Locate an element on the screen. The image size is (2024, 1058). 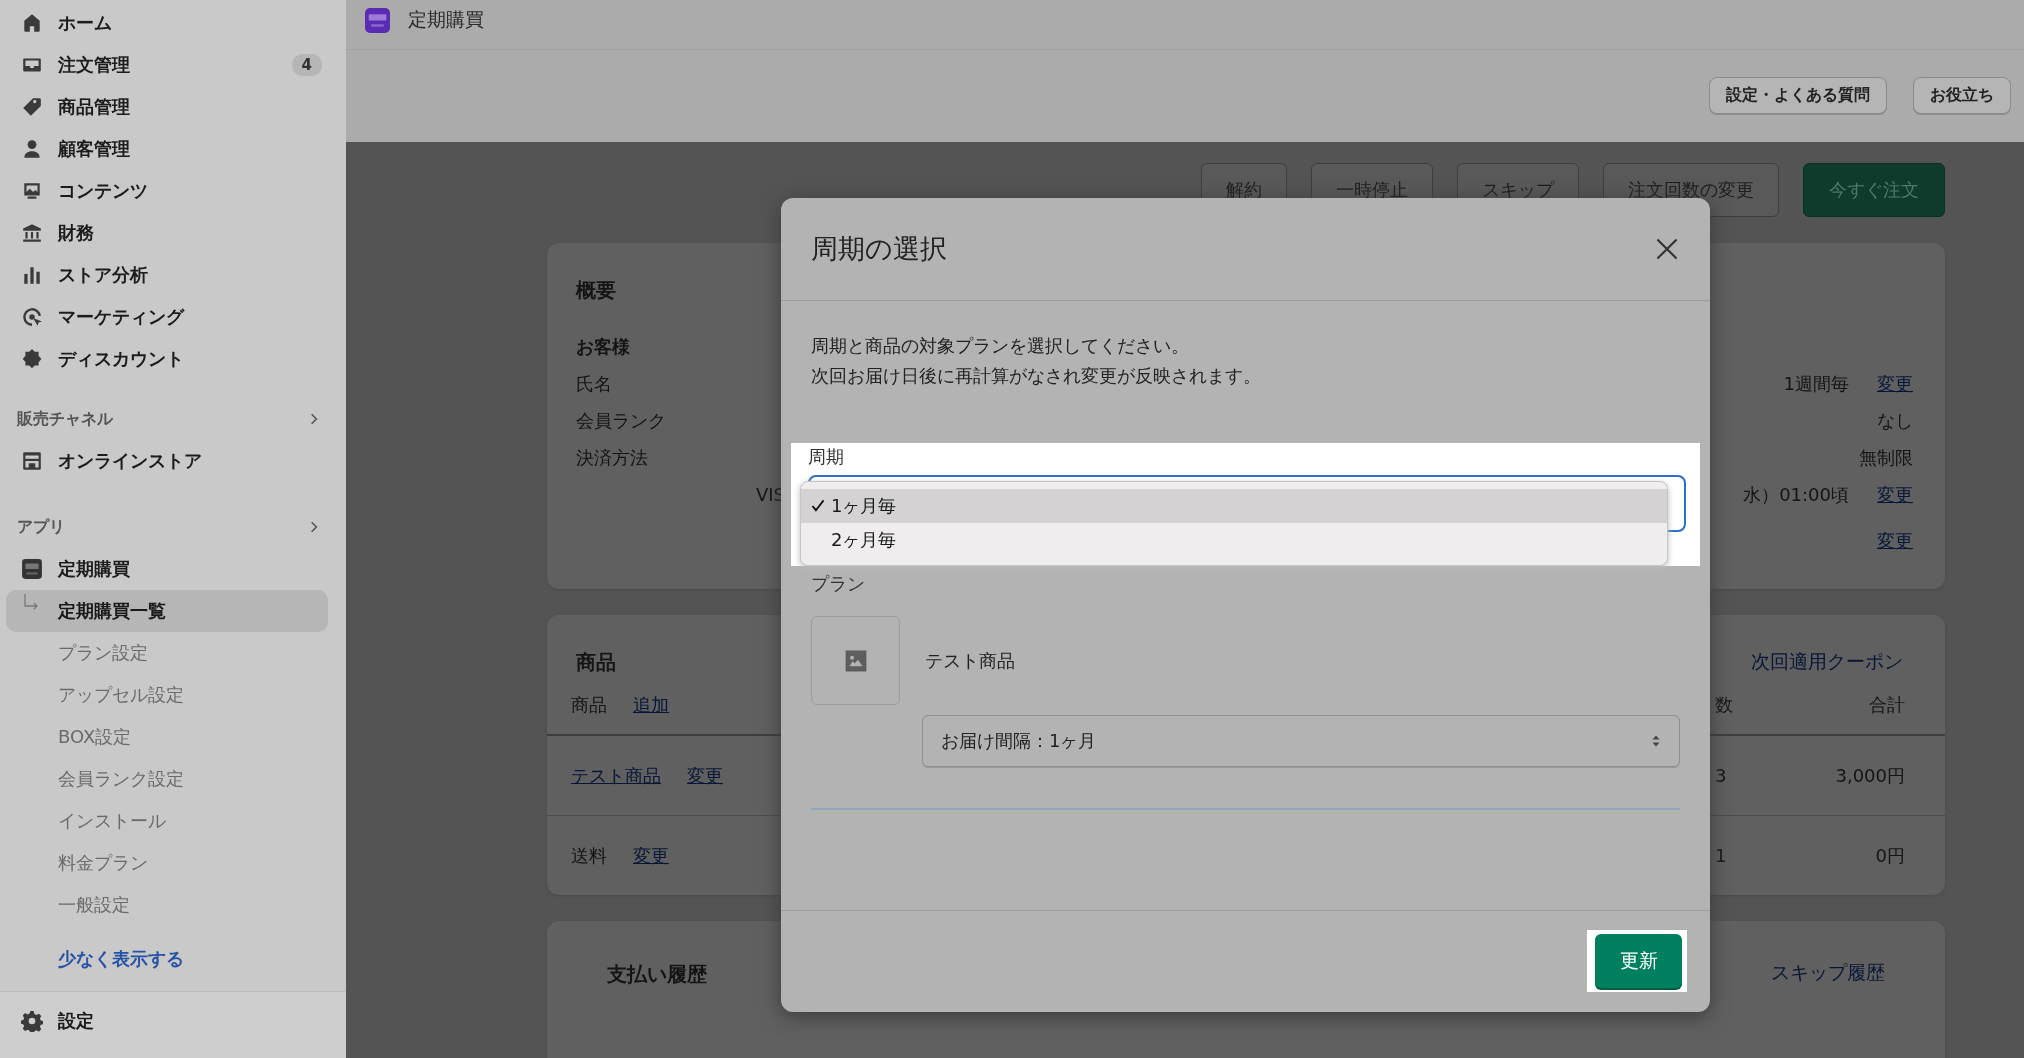
nav-subitem: 会員ランク設定 is located at coordinates (167, 779).